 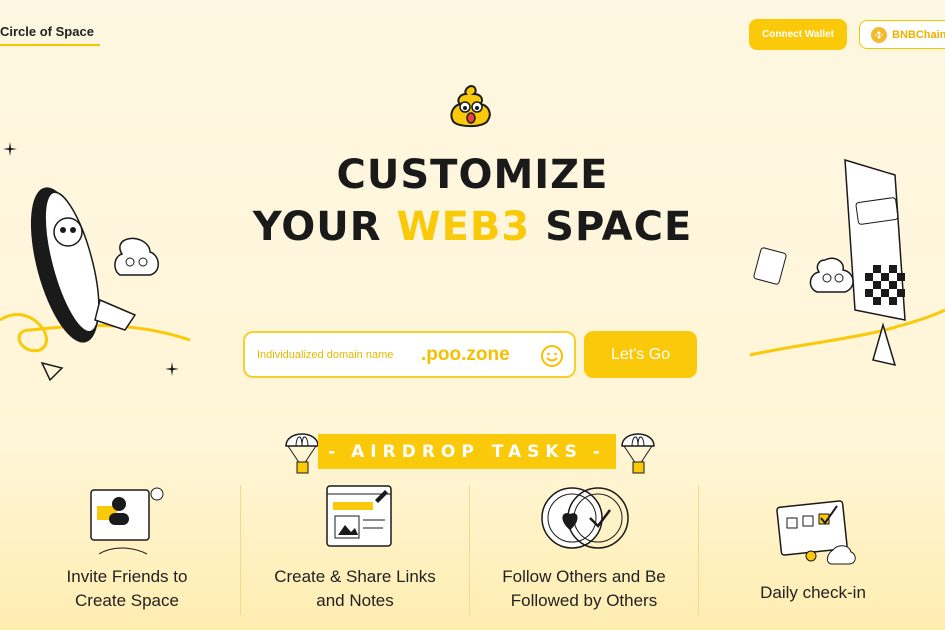 What do you see at coordinates (127, 600) in the screenshot?
I see `task-label: Create Space` at bounding box center [127, 600].